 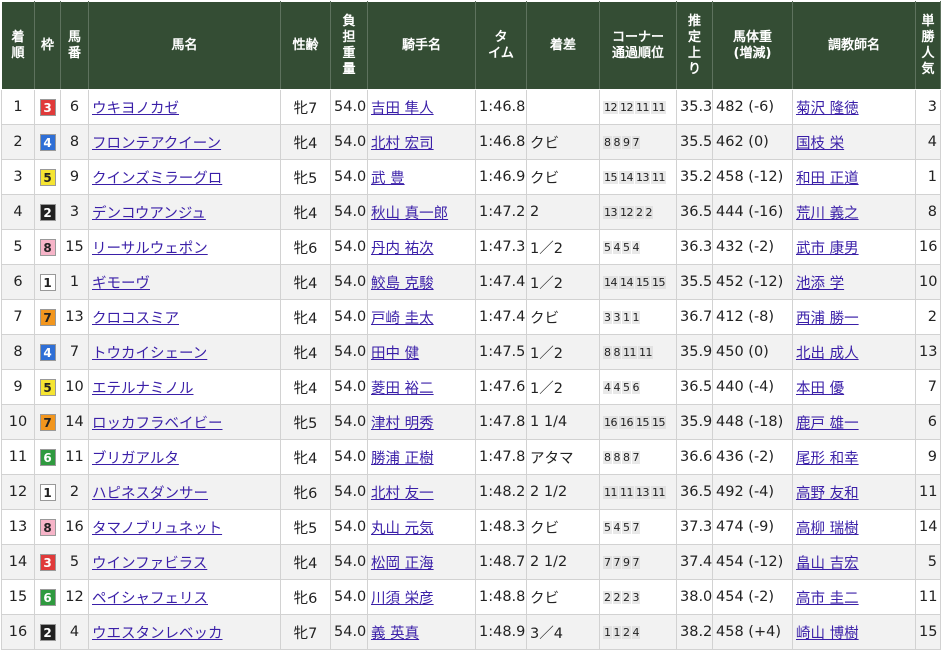 What do you see at coordinates (74, 527) in the screenshot?
I see `umaban-cell: 16` at bounding box center [74, 527].